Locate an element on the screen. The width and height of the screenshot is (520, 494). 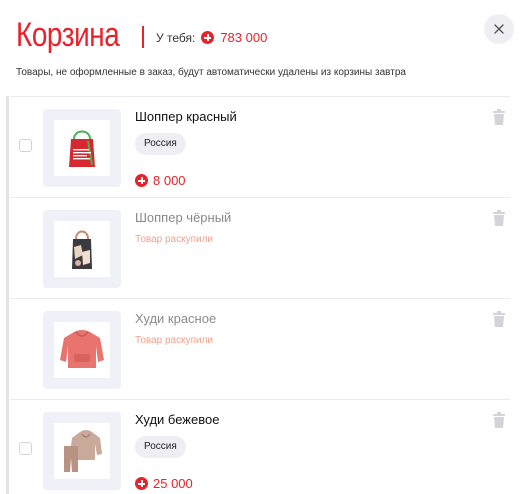
product-name: Худи красное is located at coordinates (175, 318).